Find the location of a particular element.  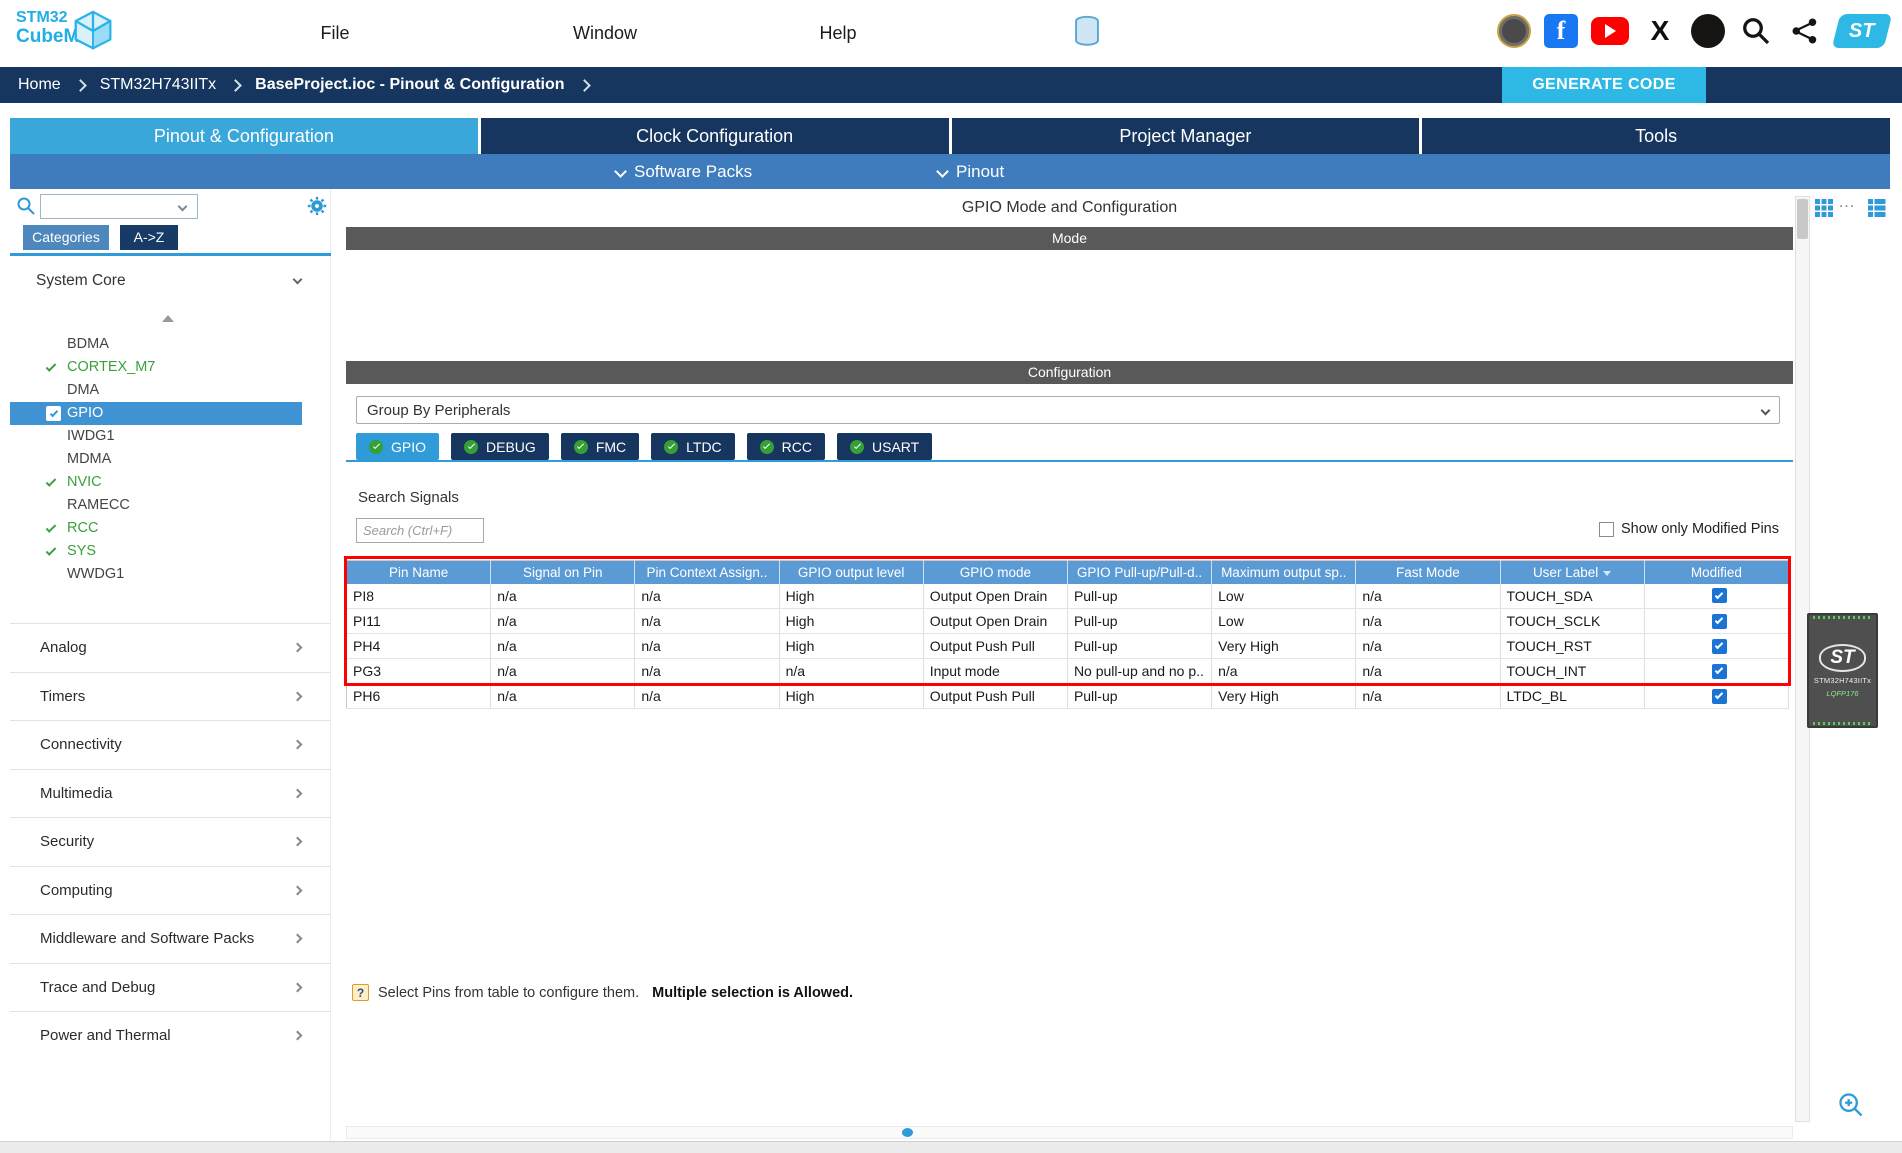

col-modified: Modified is located at coordinates (1717, 572).